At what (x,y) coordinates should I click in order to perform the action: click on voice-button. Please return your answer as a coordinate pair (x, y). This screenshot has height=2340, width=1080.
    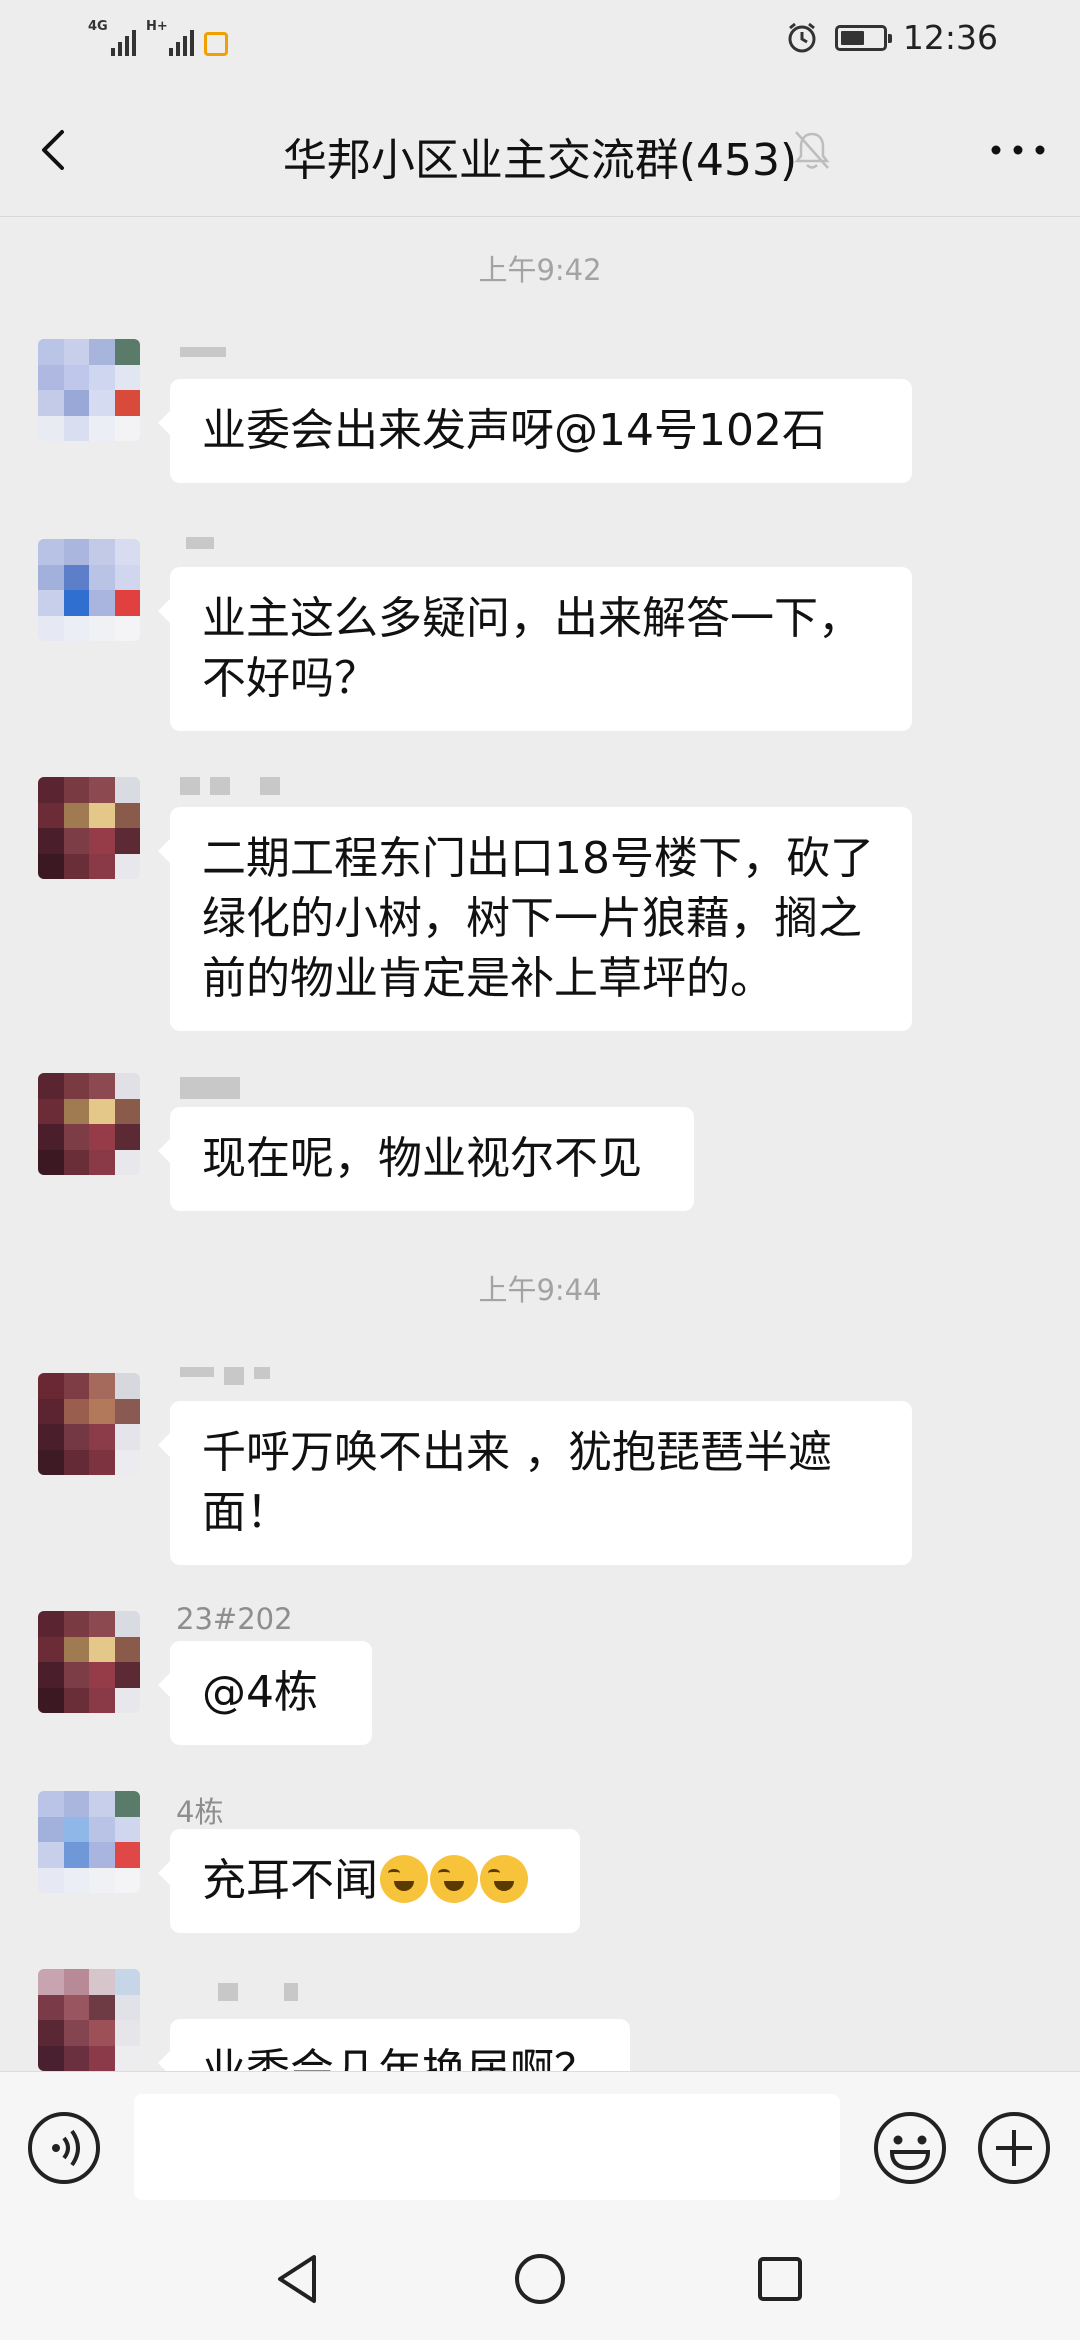
    Looking at the image, I should click on (64, 2148).